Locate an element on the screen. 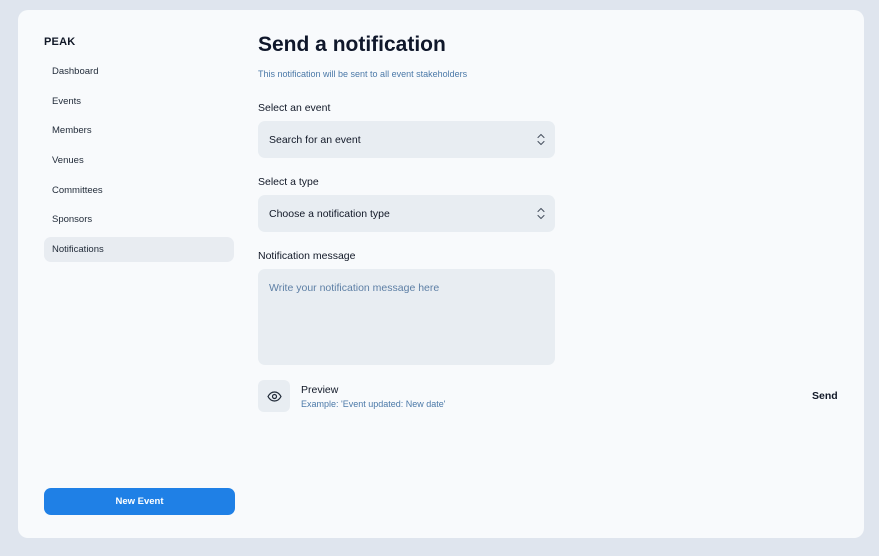  brand-logo: PEAK is located at coordinates (60, 42).